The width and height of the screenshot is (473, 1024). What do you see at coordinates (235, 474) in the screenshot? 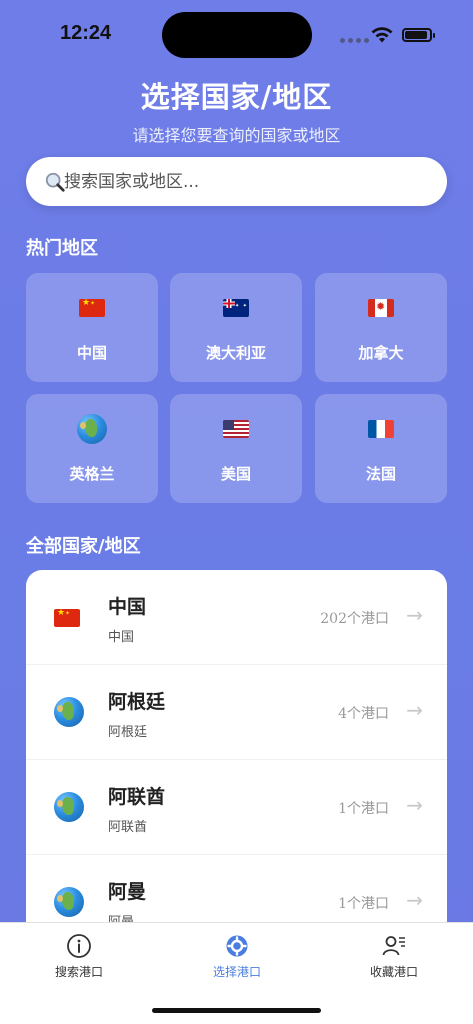
I see `hot-region-label: 美国` at bounding box center [235, 474].